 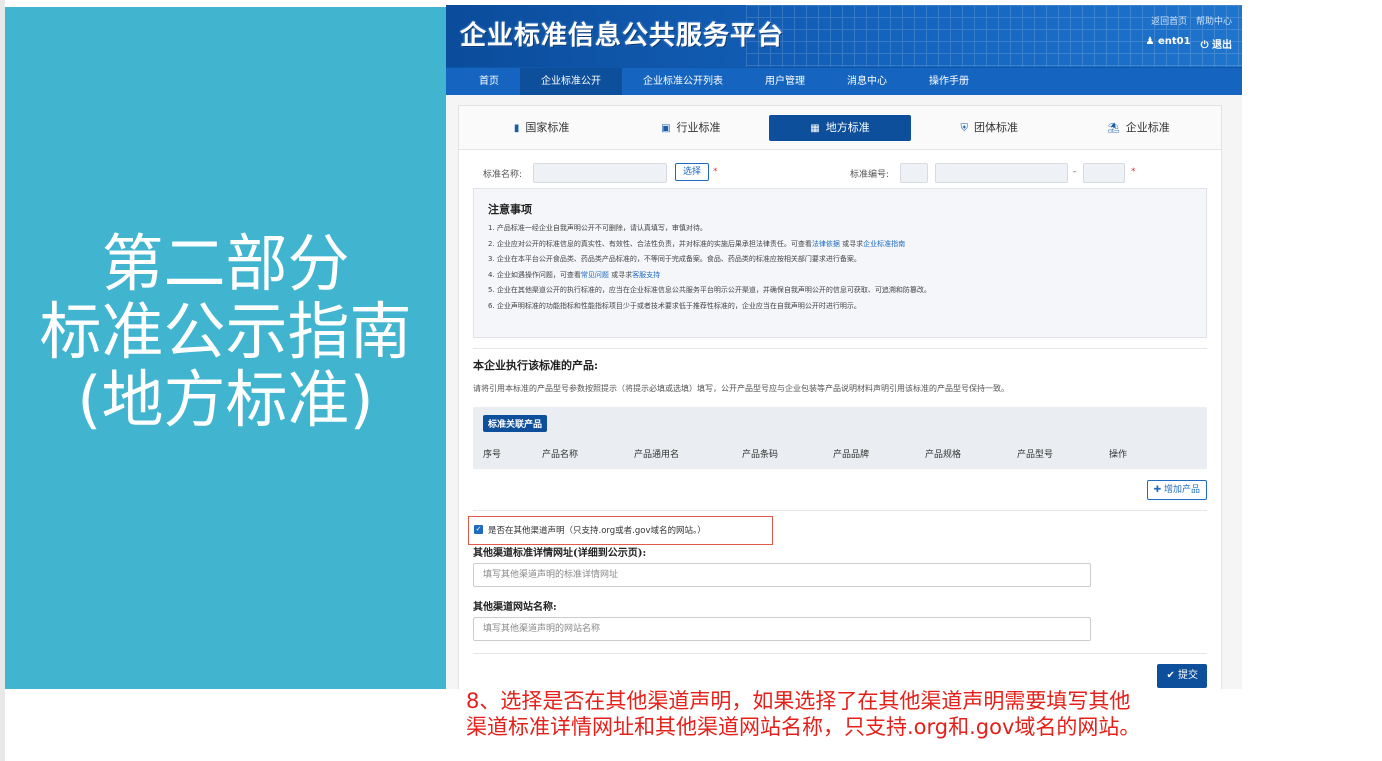 I want to click on tab-industry-label: 行业标准, so click(x=698, y=127).